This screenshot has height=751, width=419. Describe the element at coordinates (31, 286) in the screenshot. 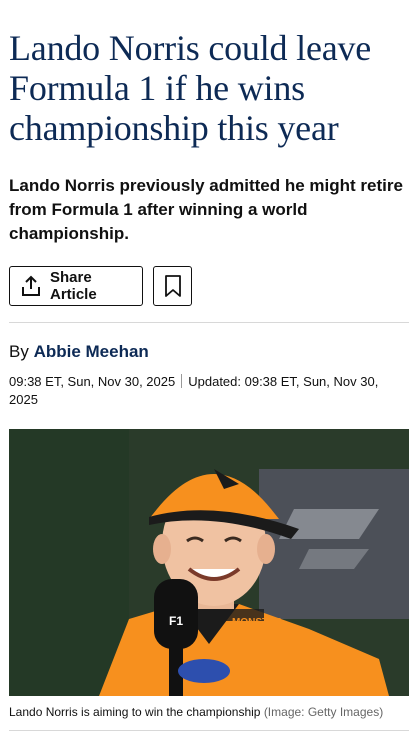

I see `share-icon` at that location.